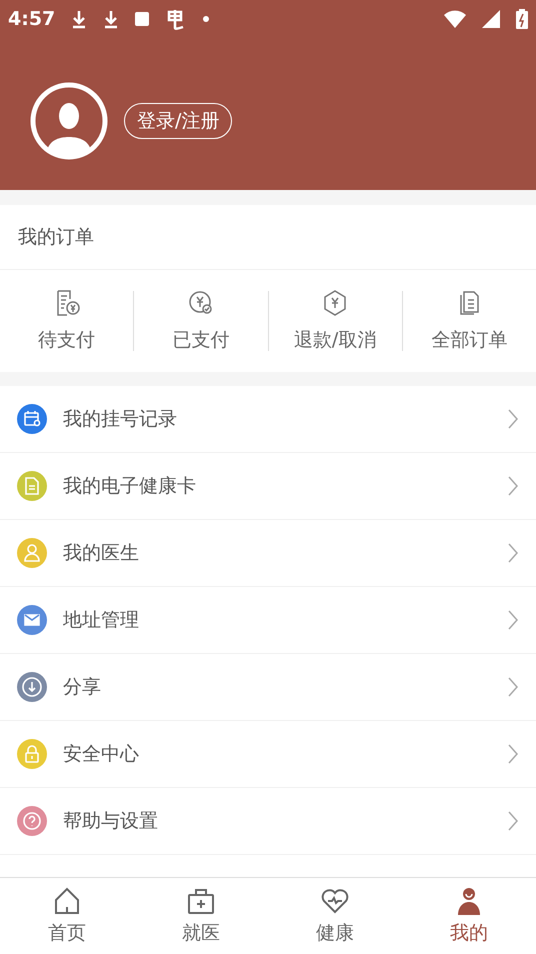  What do you see at coordinates (142, 19) in the screenshot?
I see `notification-icon` at bounding box center [142, 19].